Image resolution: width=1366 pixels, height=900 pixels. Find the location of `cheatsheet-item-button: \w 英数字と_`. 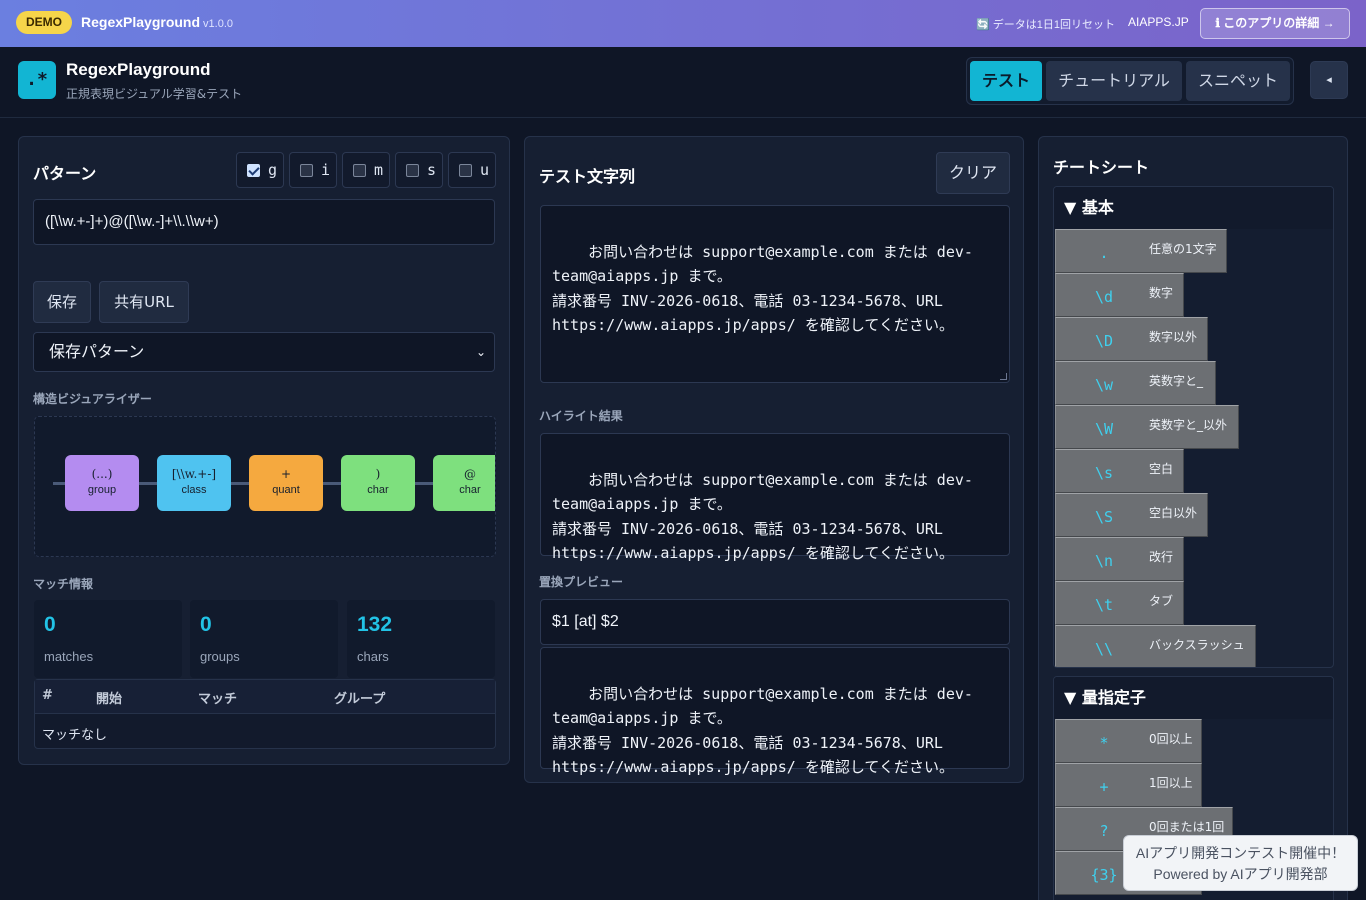

cheatsheet-item-button: \w 英数字と_ is located at coordinates (1135, 383).